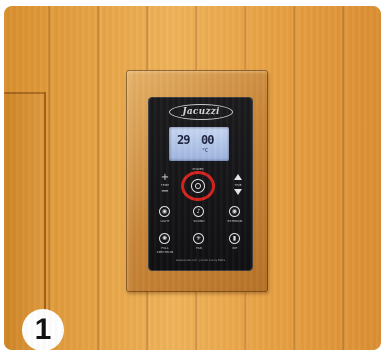 The width and height of the screenshot is (385, 355). What do you see at coordinates (165, 178) in the screenshot?
I see `temp-plus-button: +` at bounding box center [165, 178].